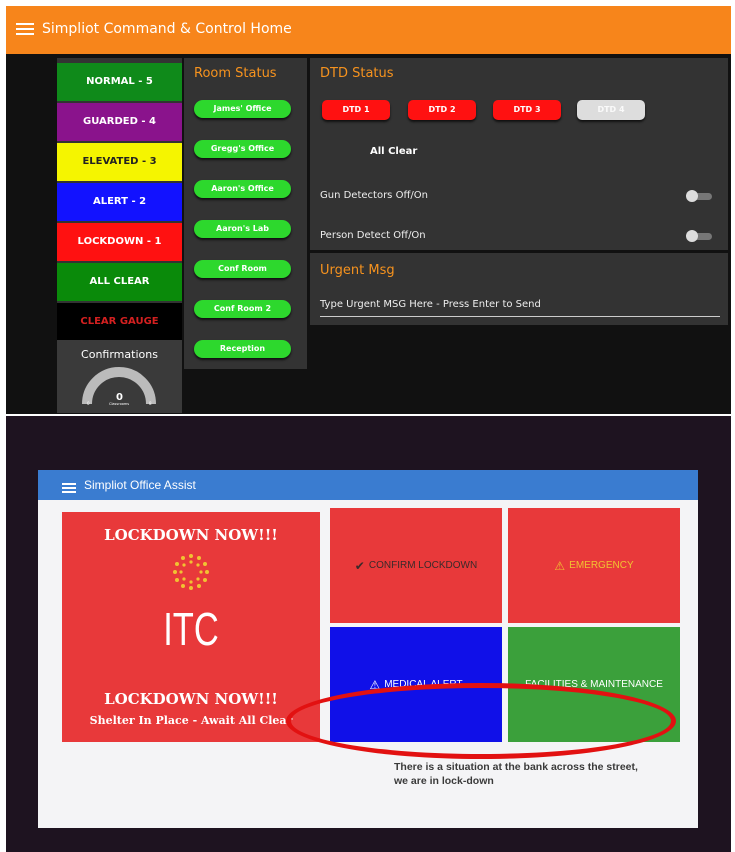 Image resolution: width=735 pixels, height=852 pixels. What do you see at coordinates (119, 322) in the screenshot?
I see `clear-gauge-button: CLEAR GAUGE` at bounding box center [119, 322].